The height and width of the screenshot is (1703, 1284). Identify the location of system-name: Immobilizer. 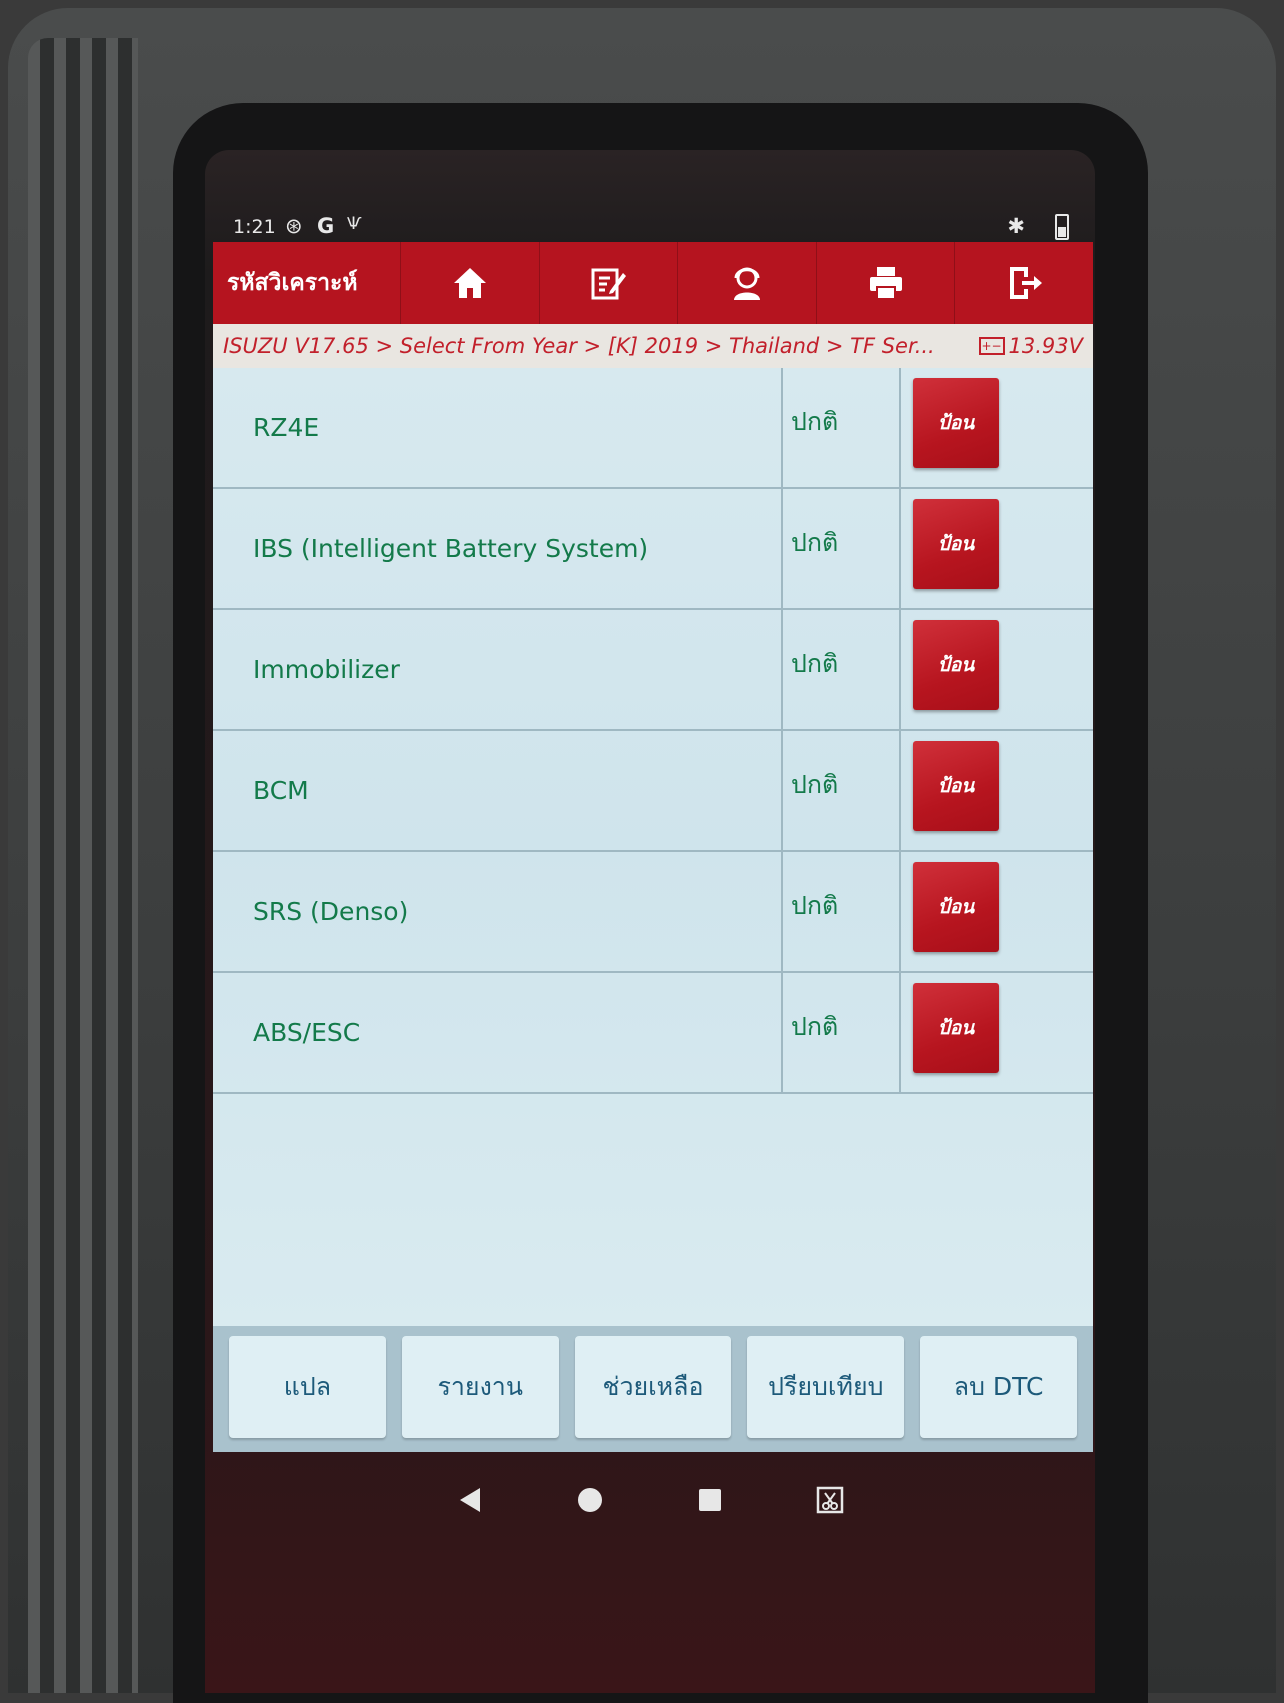
(498, 669).